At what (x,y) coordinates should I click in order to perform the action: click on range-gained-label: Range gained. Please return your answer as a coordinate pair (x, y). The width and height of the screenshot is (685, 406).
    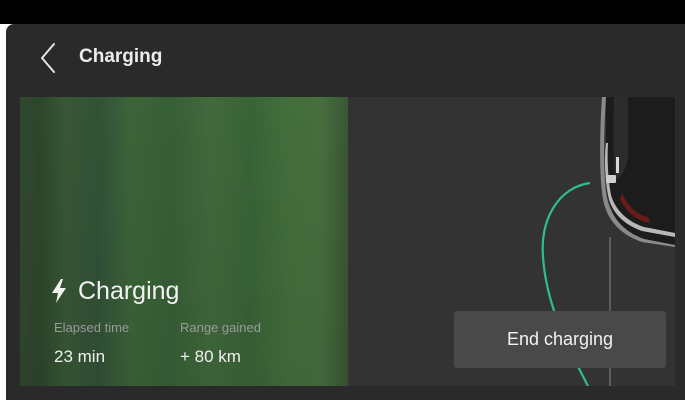
    Looking at the image, I should click on (220, 327).